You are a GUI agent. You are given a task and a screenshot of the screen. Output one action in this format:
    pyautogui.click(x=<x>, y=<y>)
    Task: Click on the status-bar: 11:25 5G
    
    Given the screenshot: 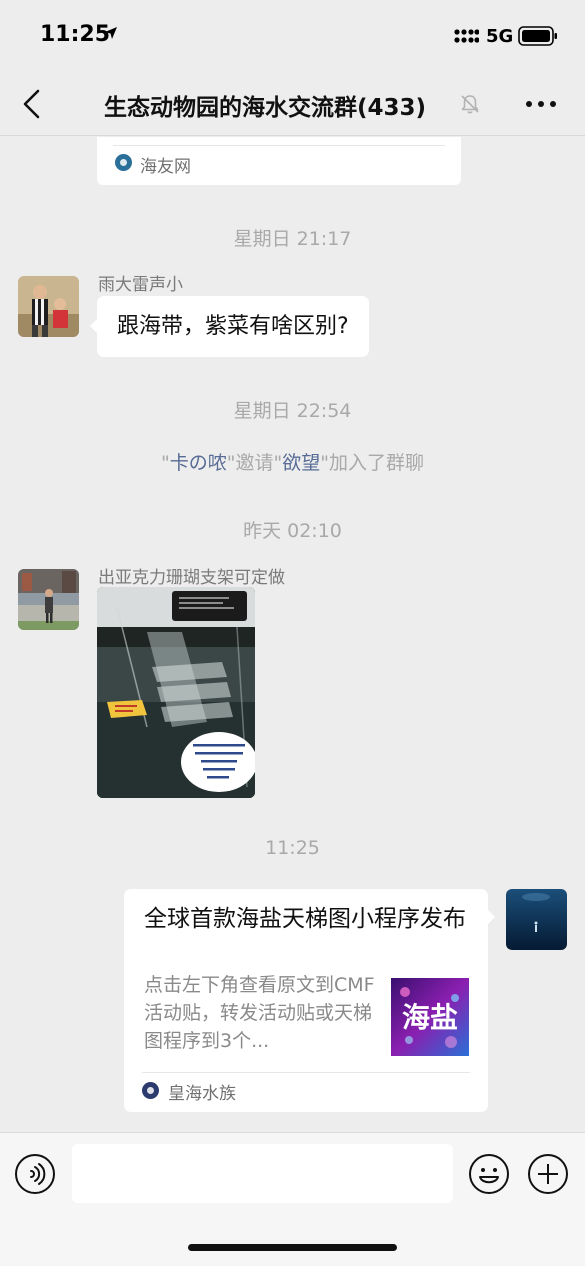 What is the action you would take?
    pyautogui.click(x=292, y=36)
    